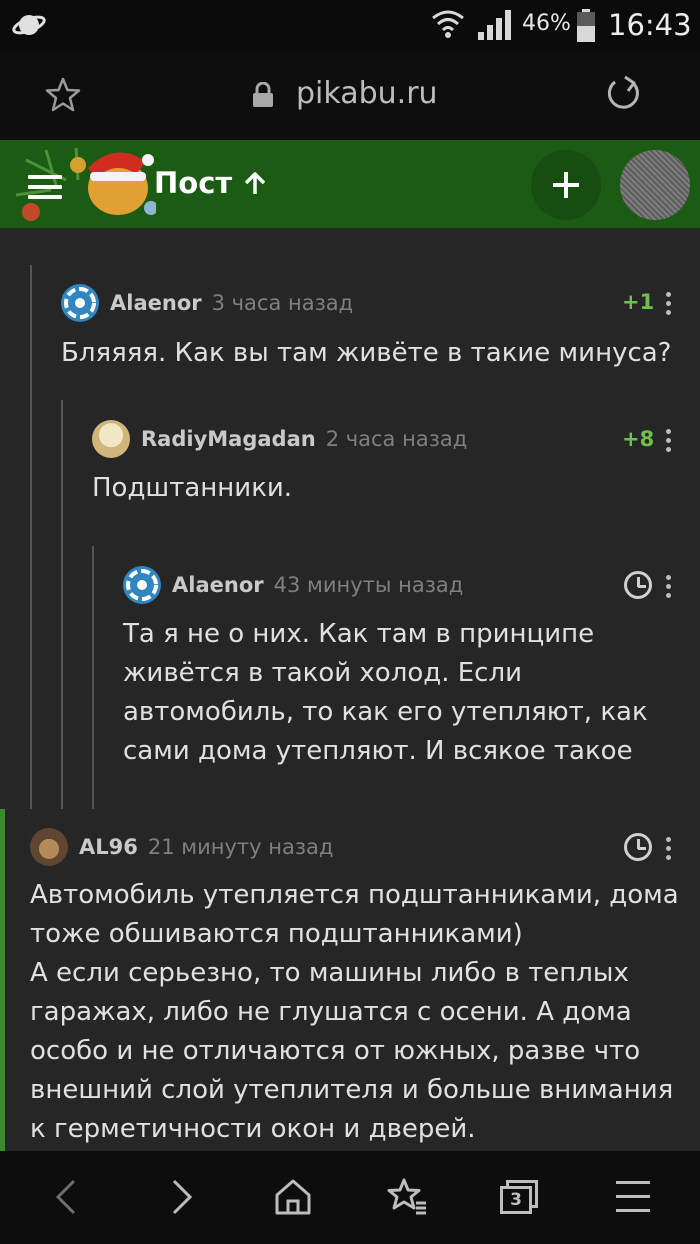 The width and height of the screenshot is (700, 1244). I want to click on comment-rating: +8, so click(638, 439).